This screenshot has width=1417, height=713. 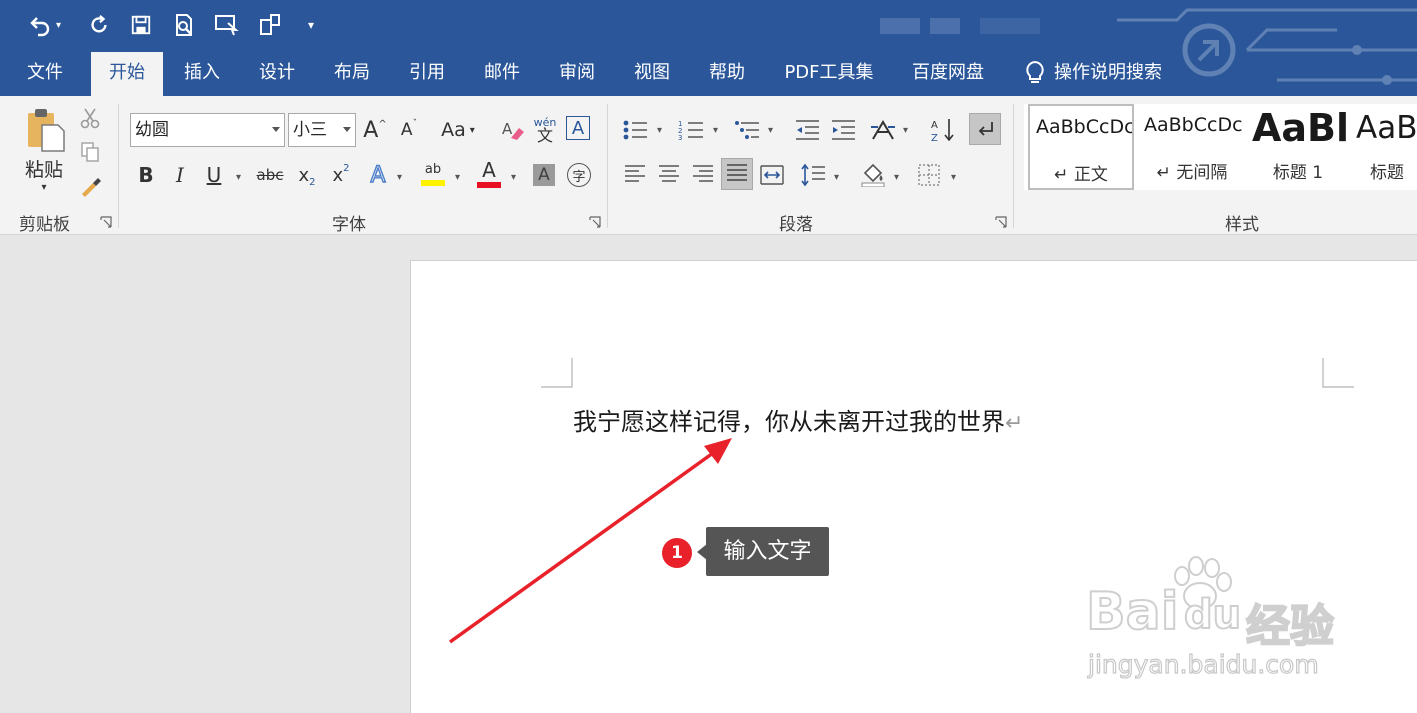 What do you see at coordinates (371, 130) in the screenshot?
I see `grow-font-icon: A` at bounding box center [371, 130].